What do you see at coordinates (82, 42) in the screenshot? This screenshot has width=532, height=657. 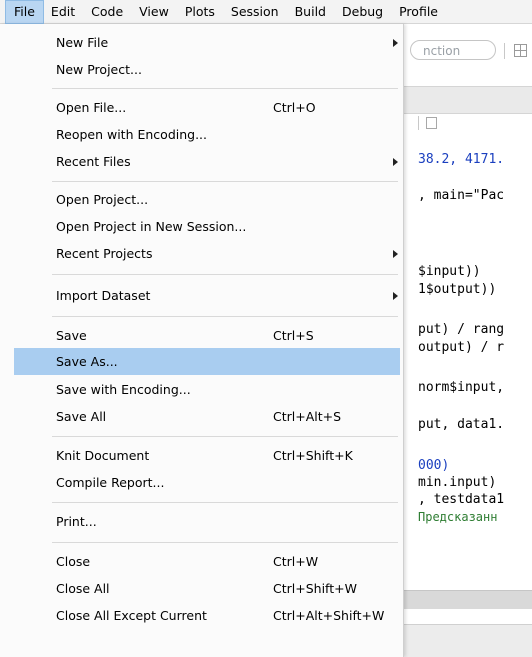 I see `menu-item-label: New File` at bounding box center [82, 42].